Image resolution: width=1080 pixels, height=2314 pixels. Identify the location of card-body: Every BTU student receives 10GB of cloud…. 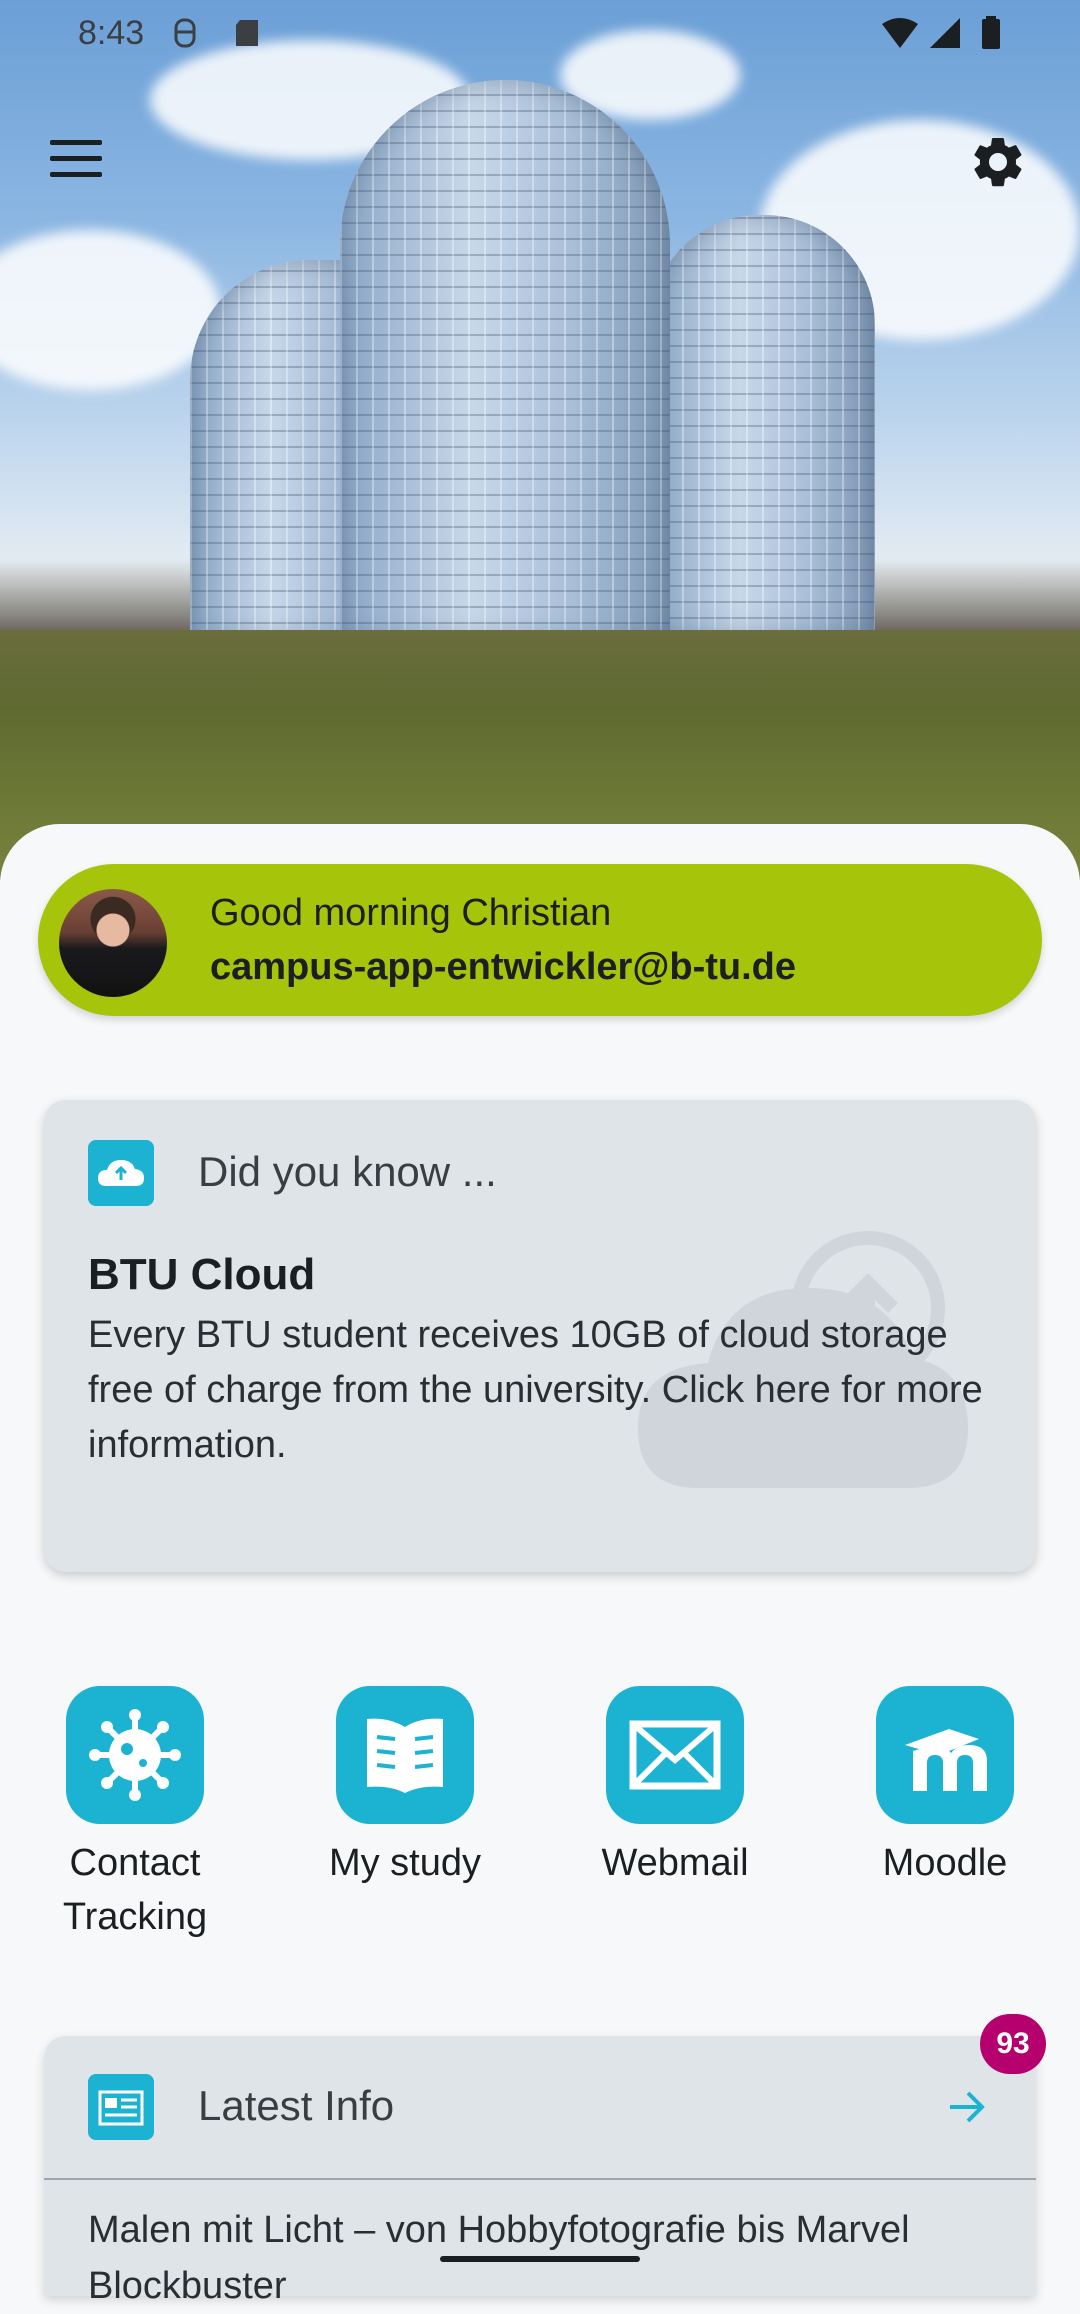
(535, 1390).